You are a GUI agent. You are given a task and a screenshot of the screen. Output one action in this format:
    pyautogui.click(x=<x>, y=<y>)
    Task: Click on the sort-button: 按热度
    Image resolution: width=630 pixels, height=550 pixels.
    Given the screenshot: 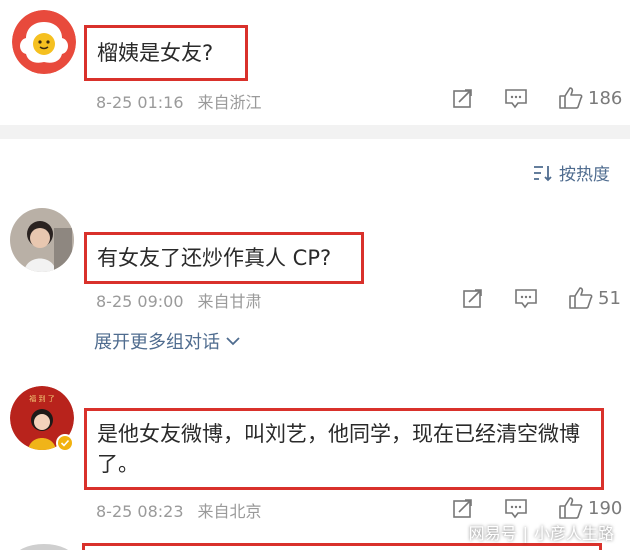 What is the action you would take?
    pyautogui.click(x=571, y=172)
    